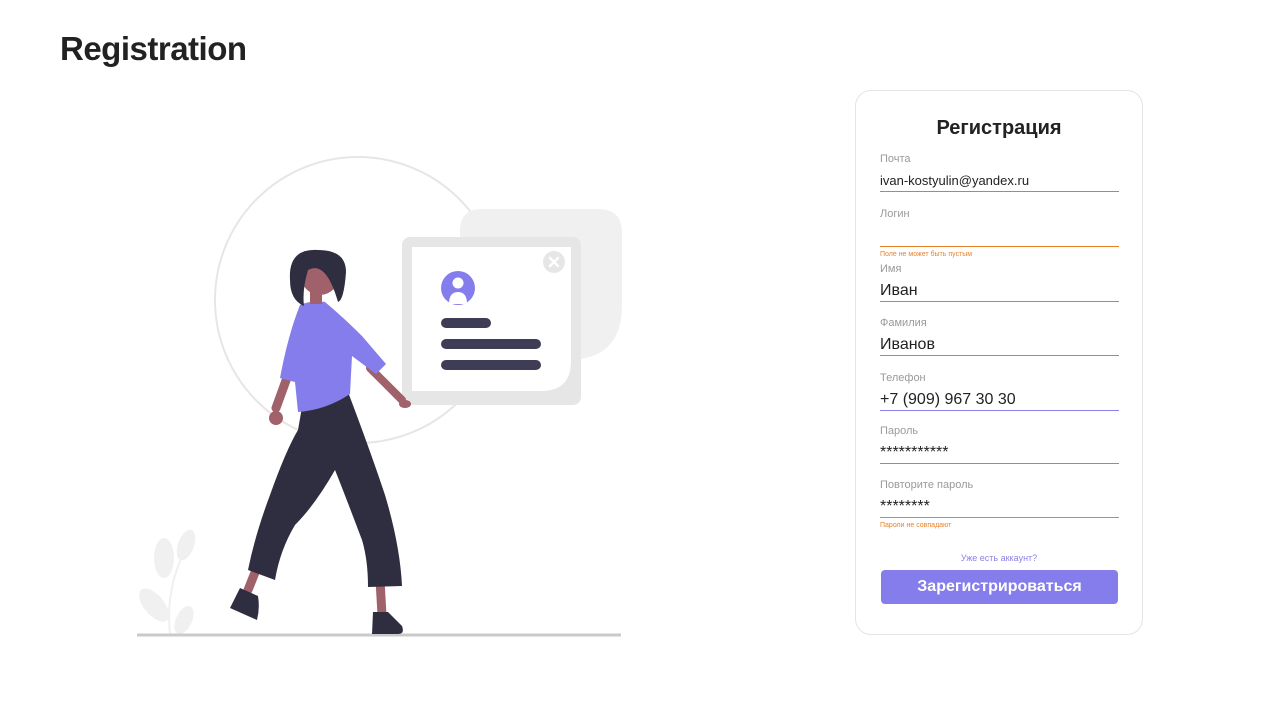  I want to click on plant-decoration, so click(167, 582).